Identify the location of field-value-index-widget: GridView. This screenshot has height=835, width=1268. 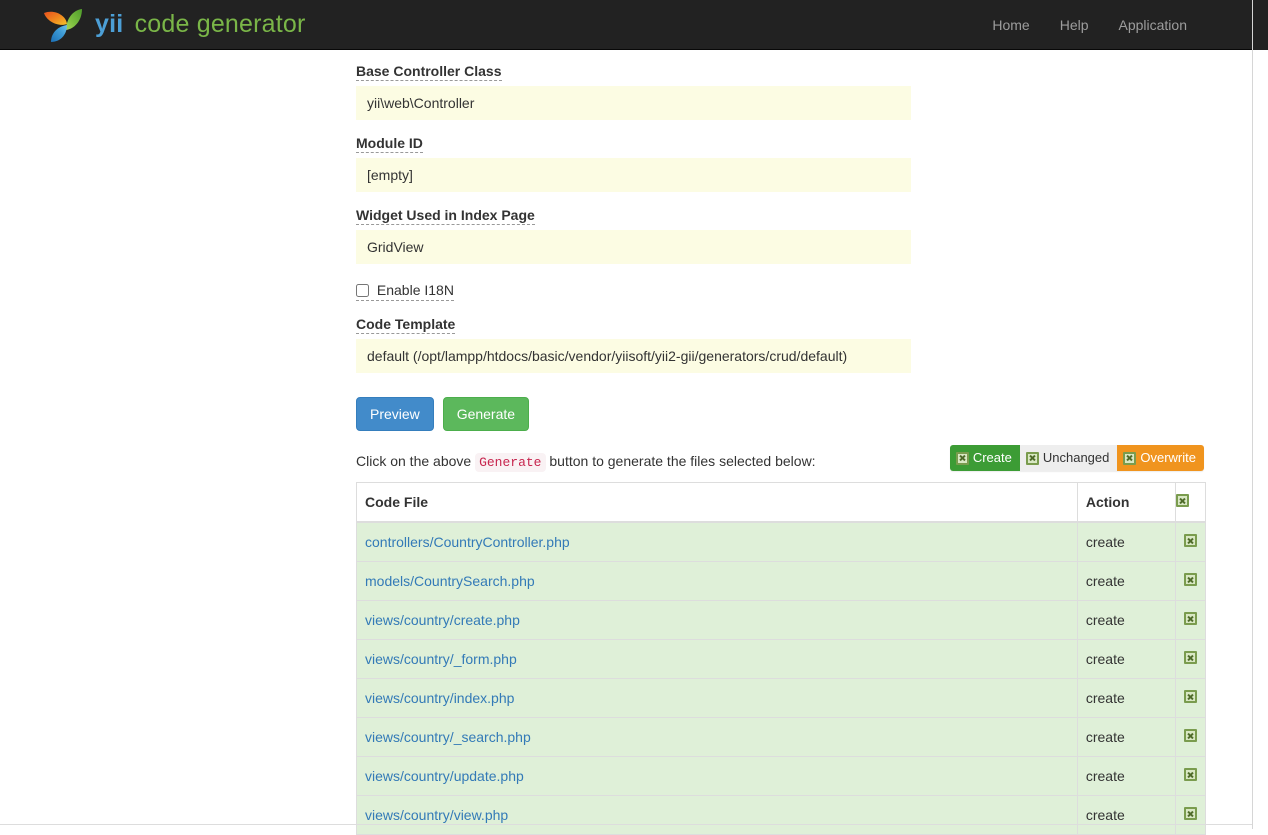
(633, 247).